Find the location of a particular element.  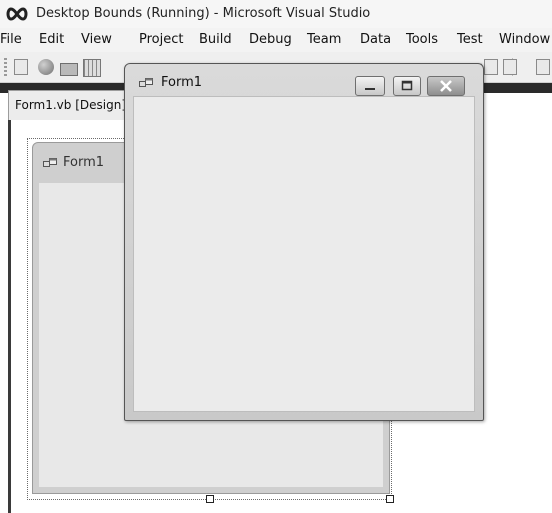

save-all-icon is located at coordinates (92, 68).